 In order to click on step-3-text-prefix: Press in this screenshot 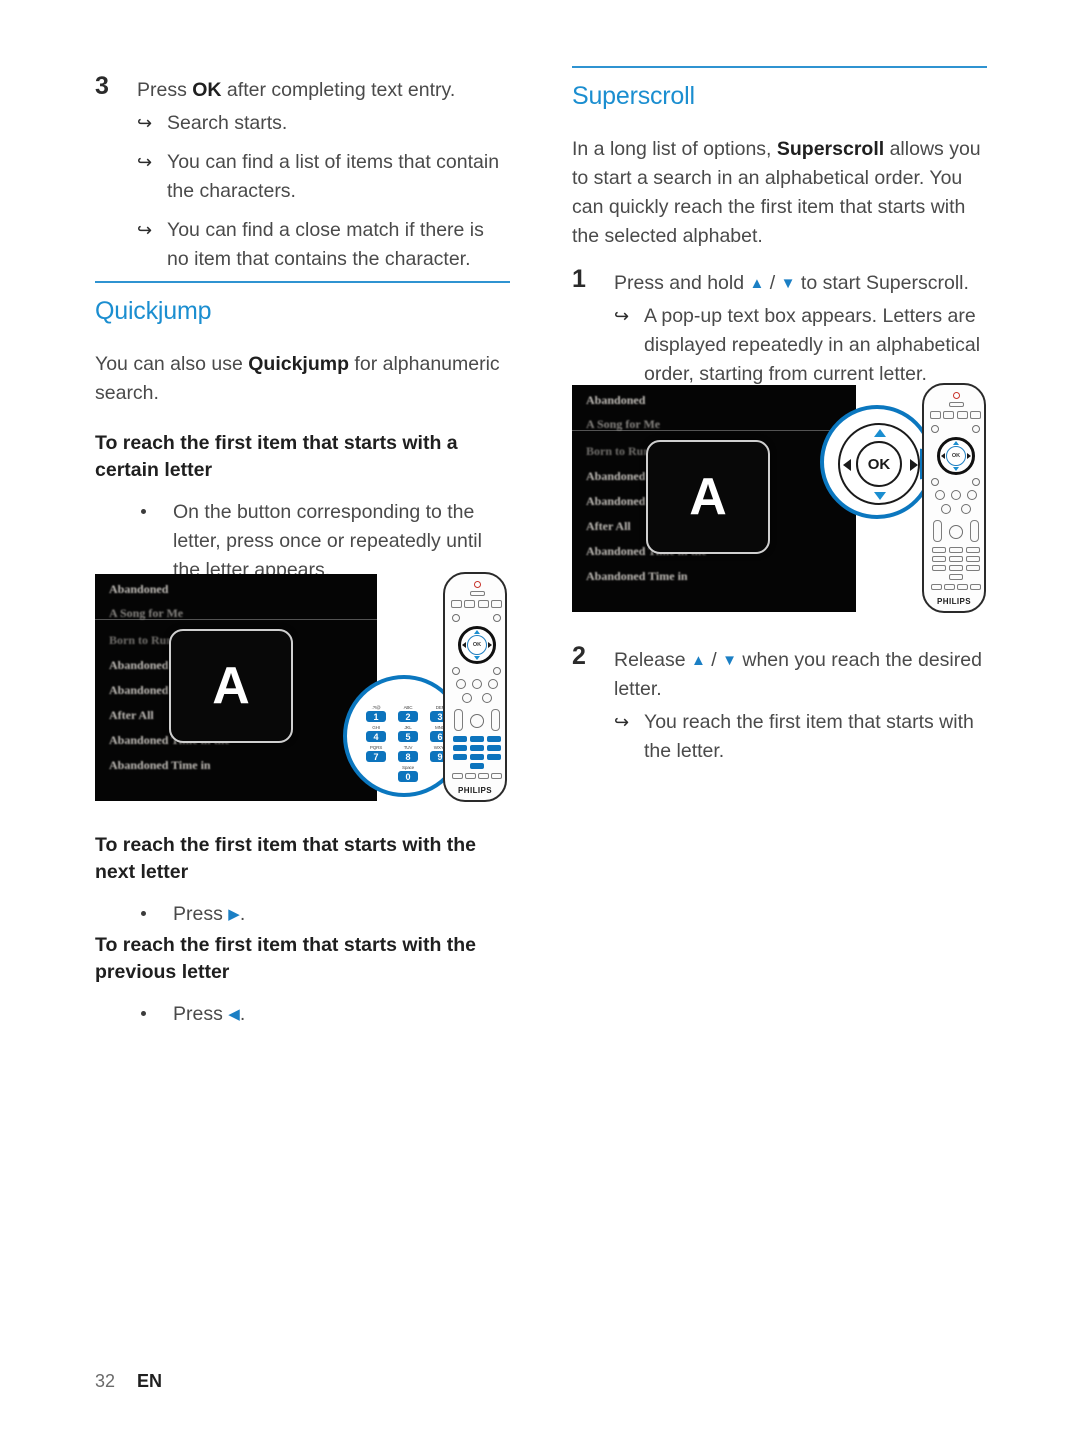, I will do `click(165, 90)`.